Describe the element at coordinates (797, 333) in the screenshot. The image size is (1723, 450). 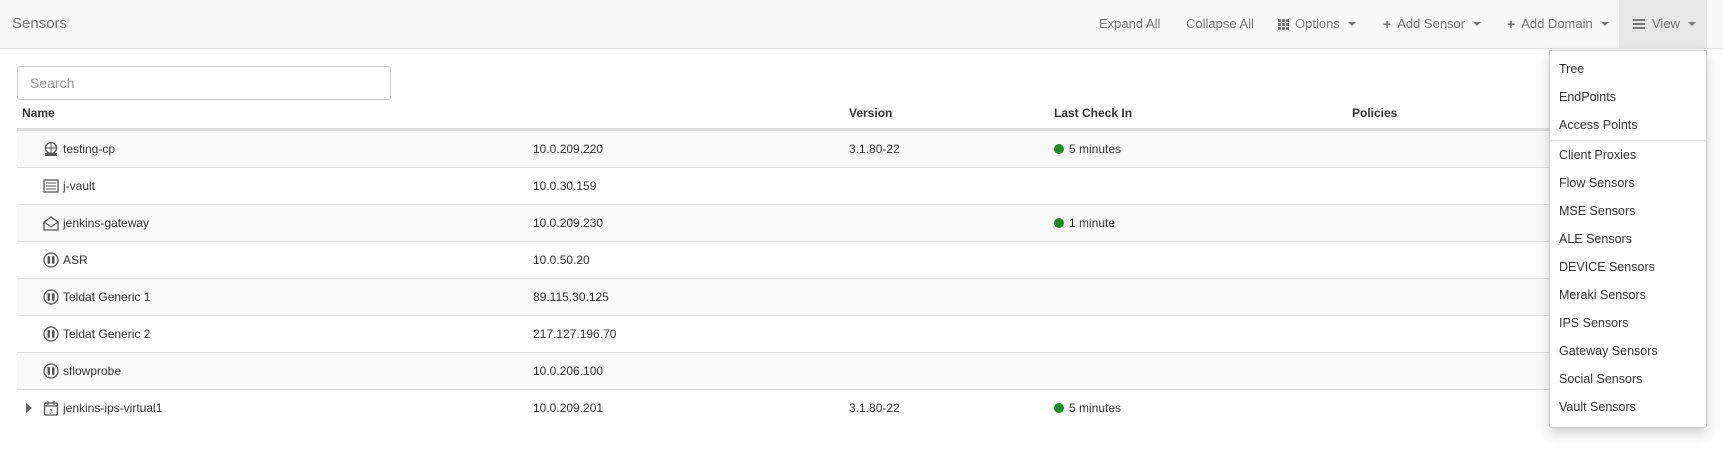
I see `table-row: Teldat Generic 2 217.127.196.70` at that location.